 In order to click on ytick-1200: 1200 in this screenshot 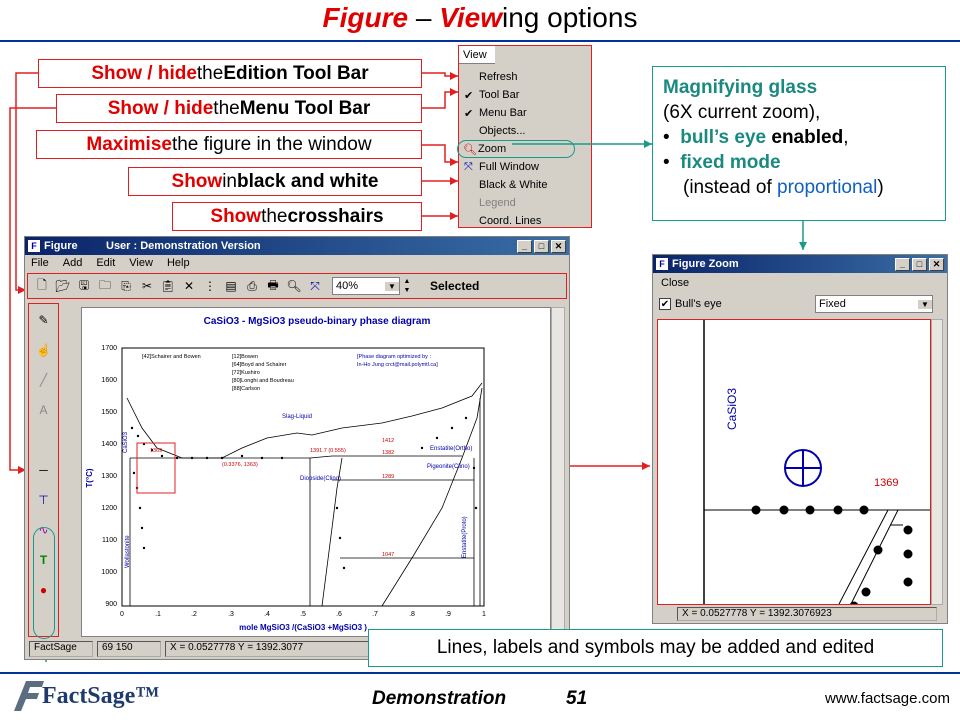, I will do `click(109, 508)`.